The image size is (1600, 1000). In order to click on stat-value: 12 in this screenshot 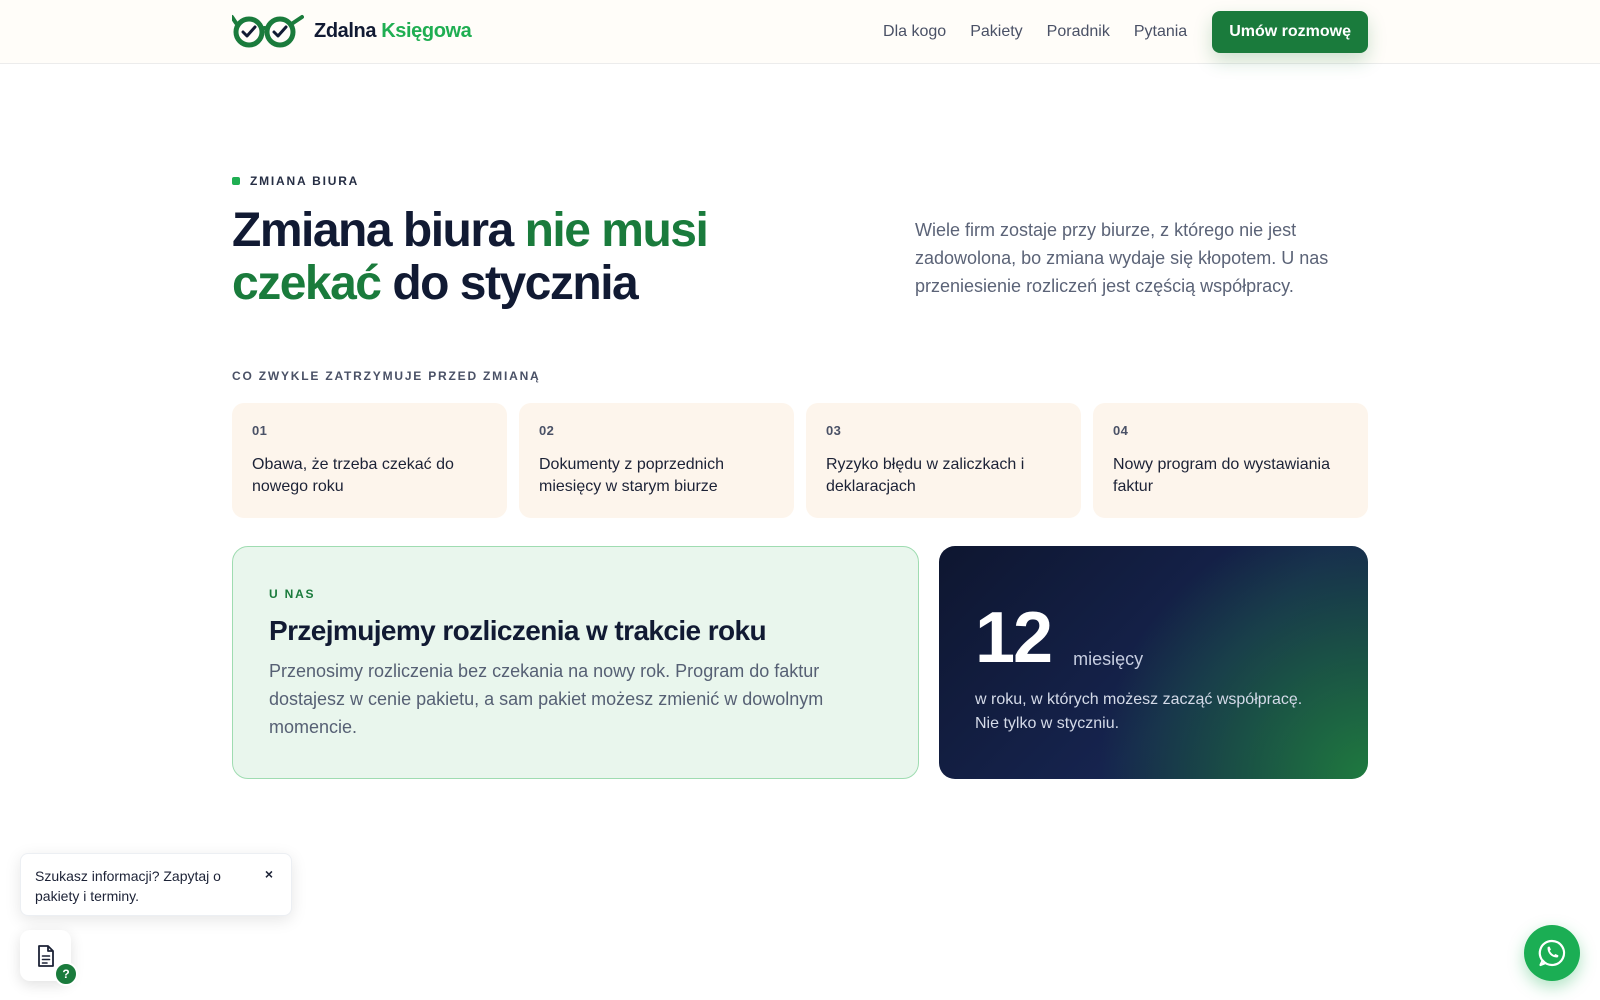, I will do `click(1014, 638)`.